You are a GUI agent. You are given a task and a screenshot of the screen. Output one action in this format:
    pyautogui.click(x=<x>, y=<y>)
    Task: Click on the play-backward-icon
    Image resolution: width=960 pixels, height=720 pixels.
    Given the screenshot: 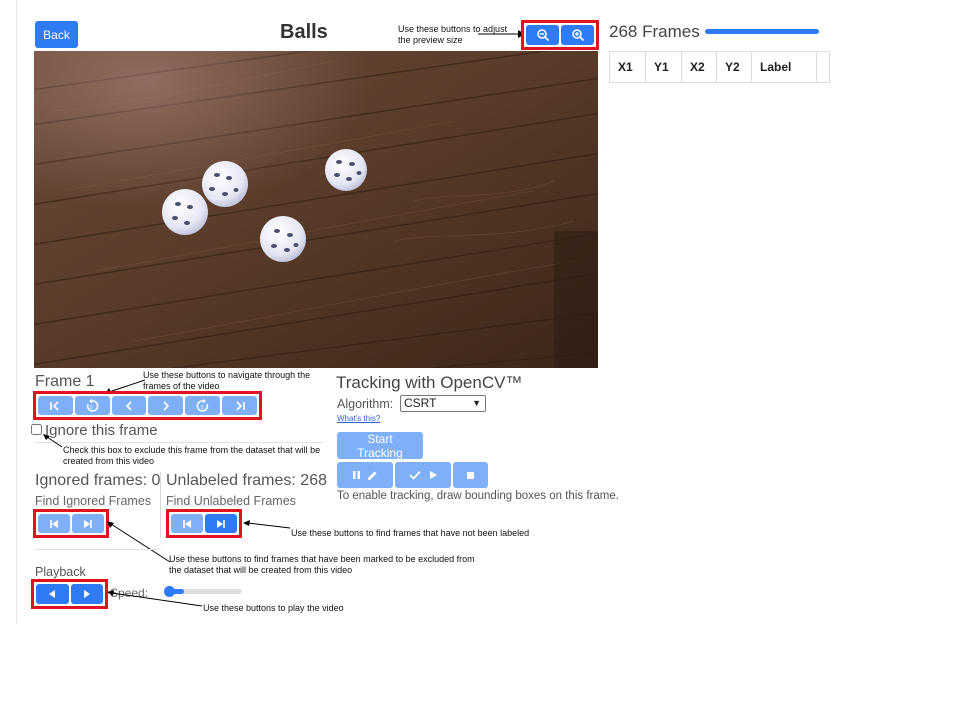 What is the action you would take?
    pyautogui.click(x=52, y=594)
    